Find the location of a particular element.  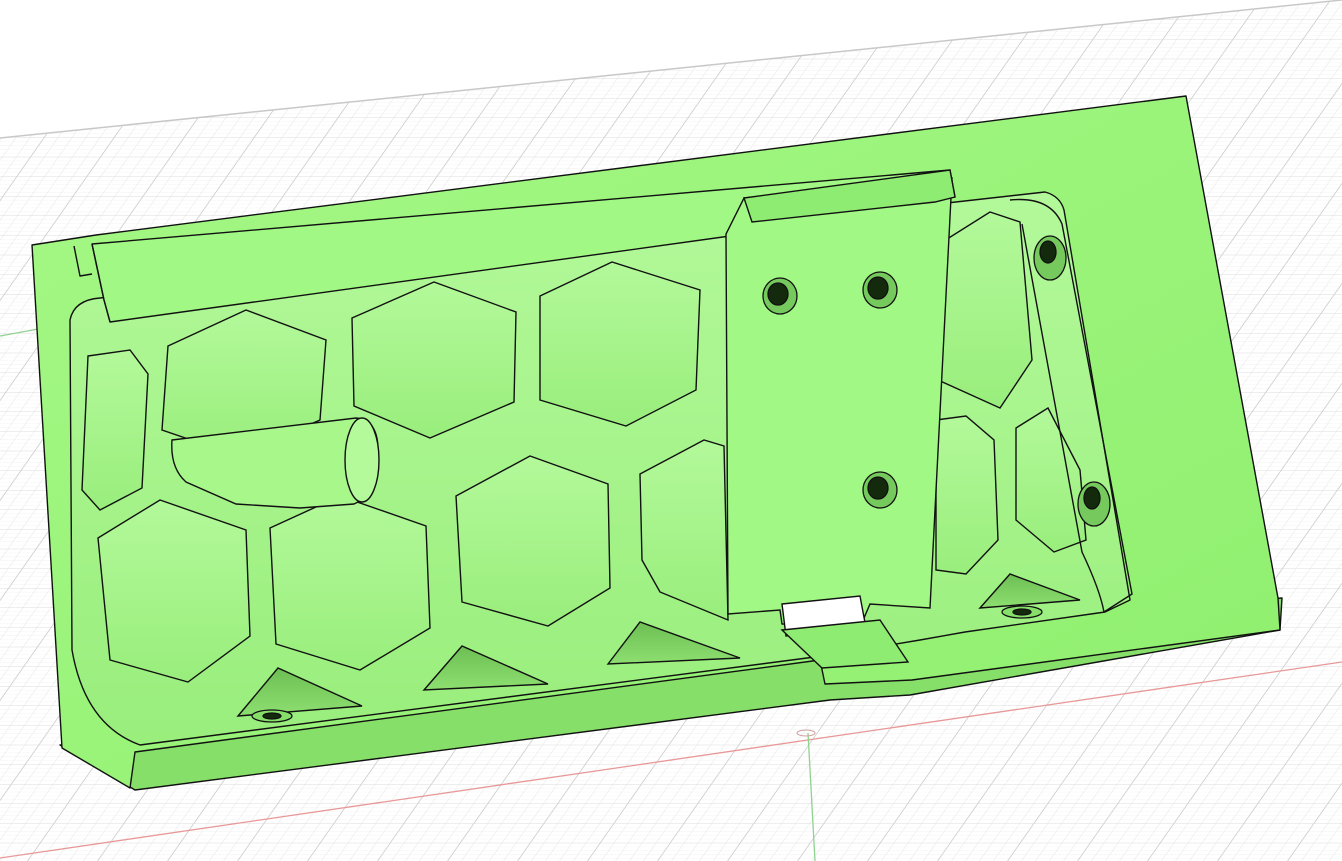

center-plate-face is located at coordinates (839, 402).